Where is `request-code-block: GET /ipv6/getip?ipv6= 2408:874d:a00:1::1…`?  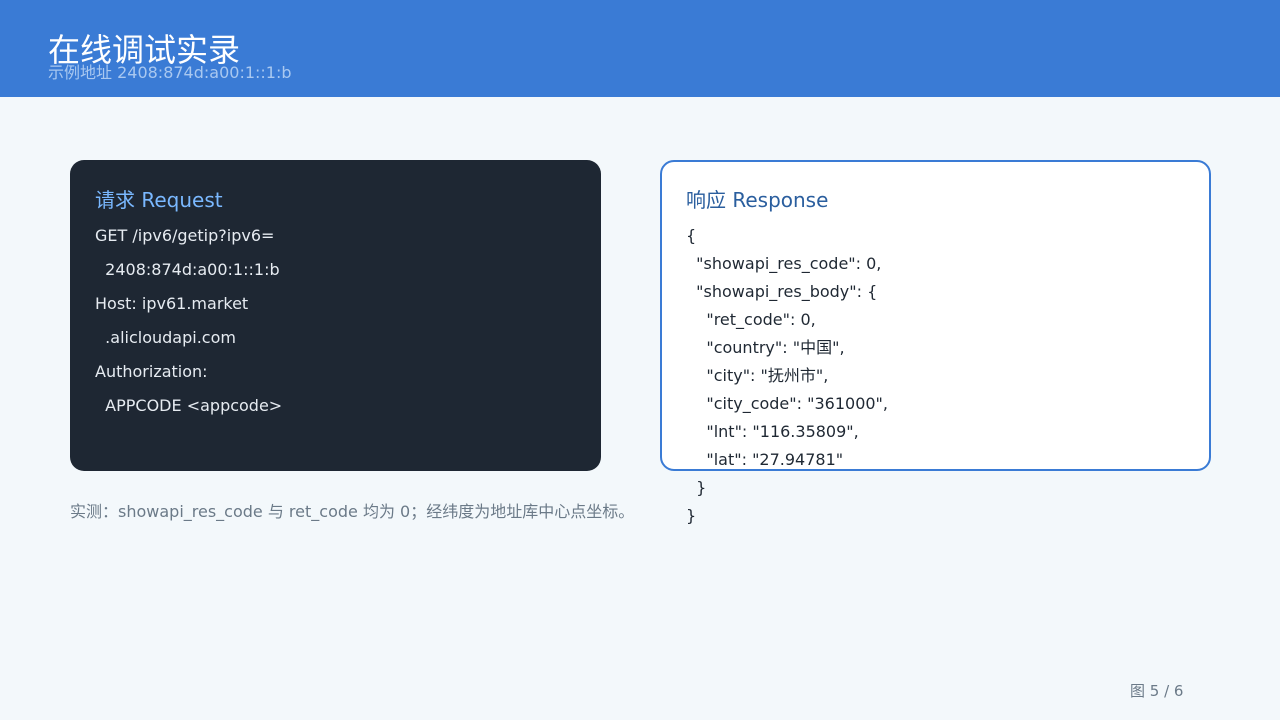
request-code-block: GET /ipv6/getip?ipv6= 2408:874d:a00:1::1… is located at coordinates (188, 326).